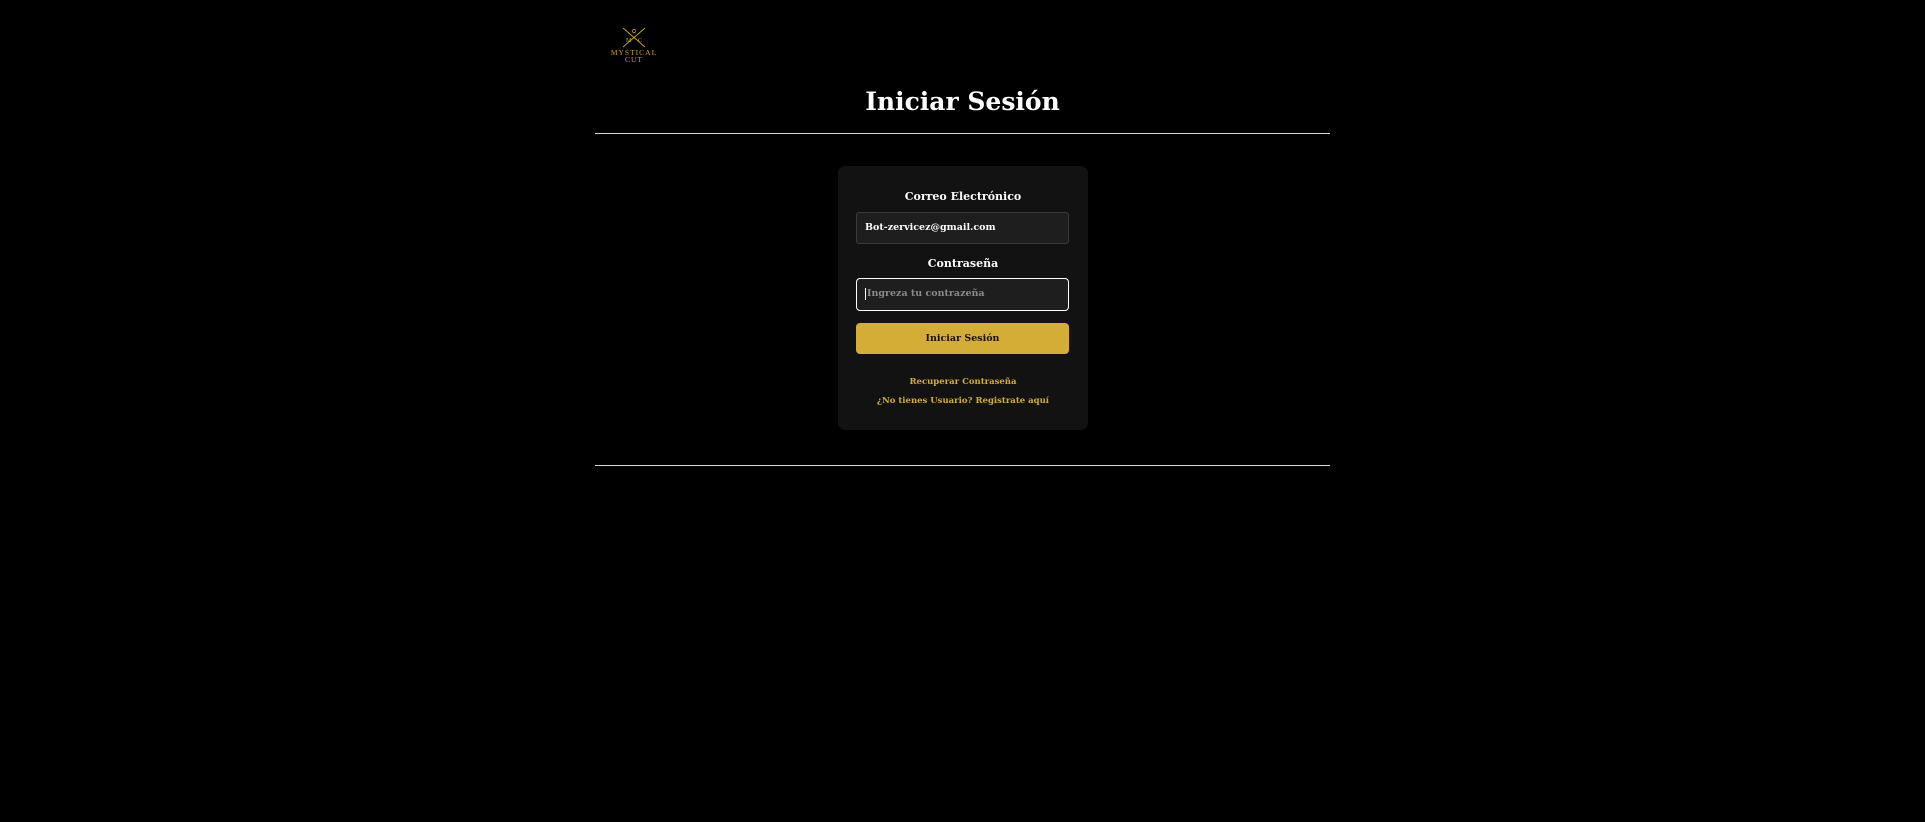 The height and width of the screenshot is (822, 1925). I want to click on page-title: Iniciar Sesión, so click(962, 101).